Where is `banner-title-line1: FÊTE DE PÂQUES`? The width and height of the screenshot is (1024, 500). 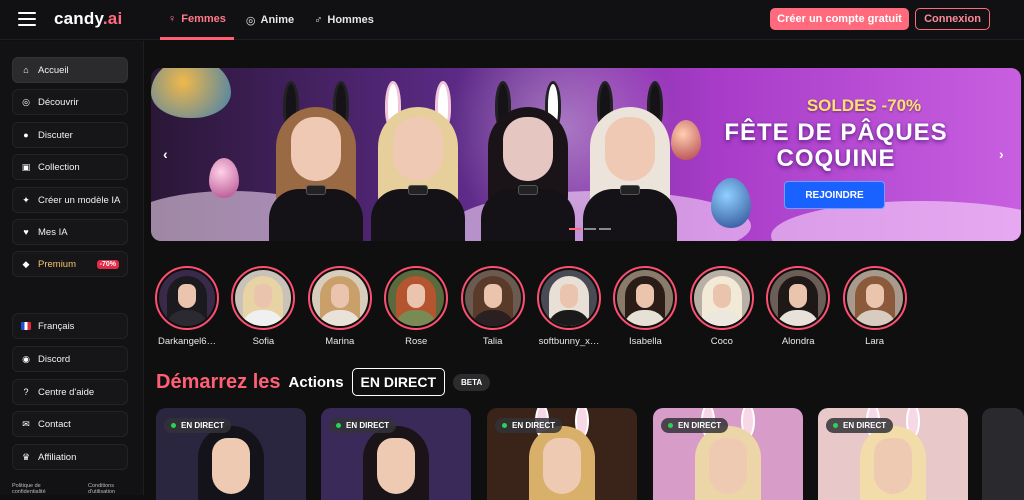 banner-title-line1: FÊTE DE PÂQUES is located at coordinates (836, 132).